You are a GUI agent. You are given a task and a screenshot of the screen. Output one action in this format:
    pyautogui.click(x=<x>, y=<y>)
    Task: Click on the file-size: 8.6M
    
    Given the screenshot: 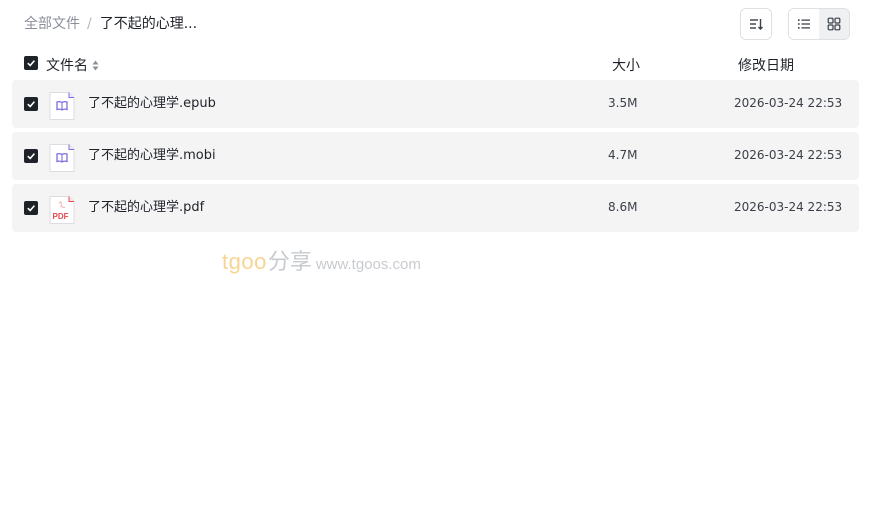 What is the action you would take?
    pyautogui.click(x=623, y=207)
    